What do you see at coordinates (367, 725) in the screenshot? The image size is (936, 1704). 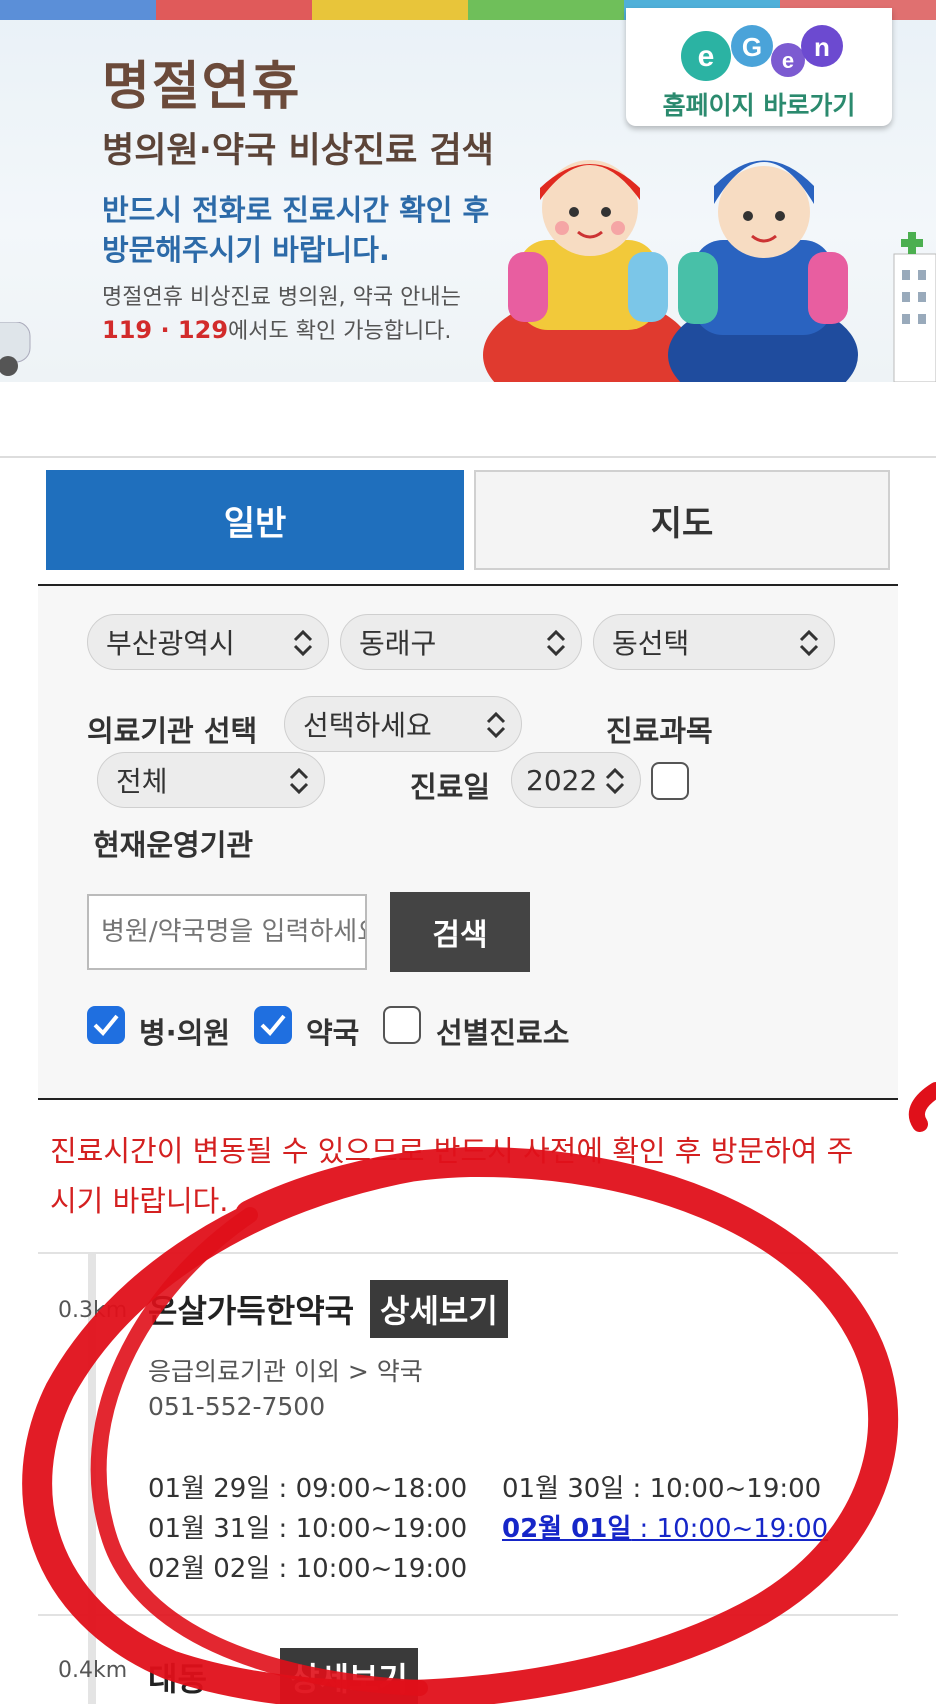 I see `institution-select-value: 선택하세요` at bounding box center [367, 725].